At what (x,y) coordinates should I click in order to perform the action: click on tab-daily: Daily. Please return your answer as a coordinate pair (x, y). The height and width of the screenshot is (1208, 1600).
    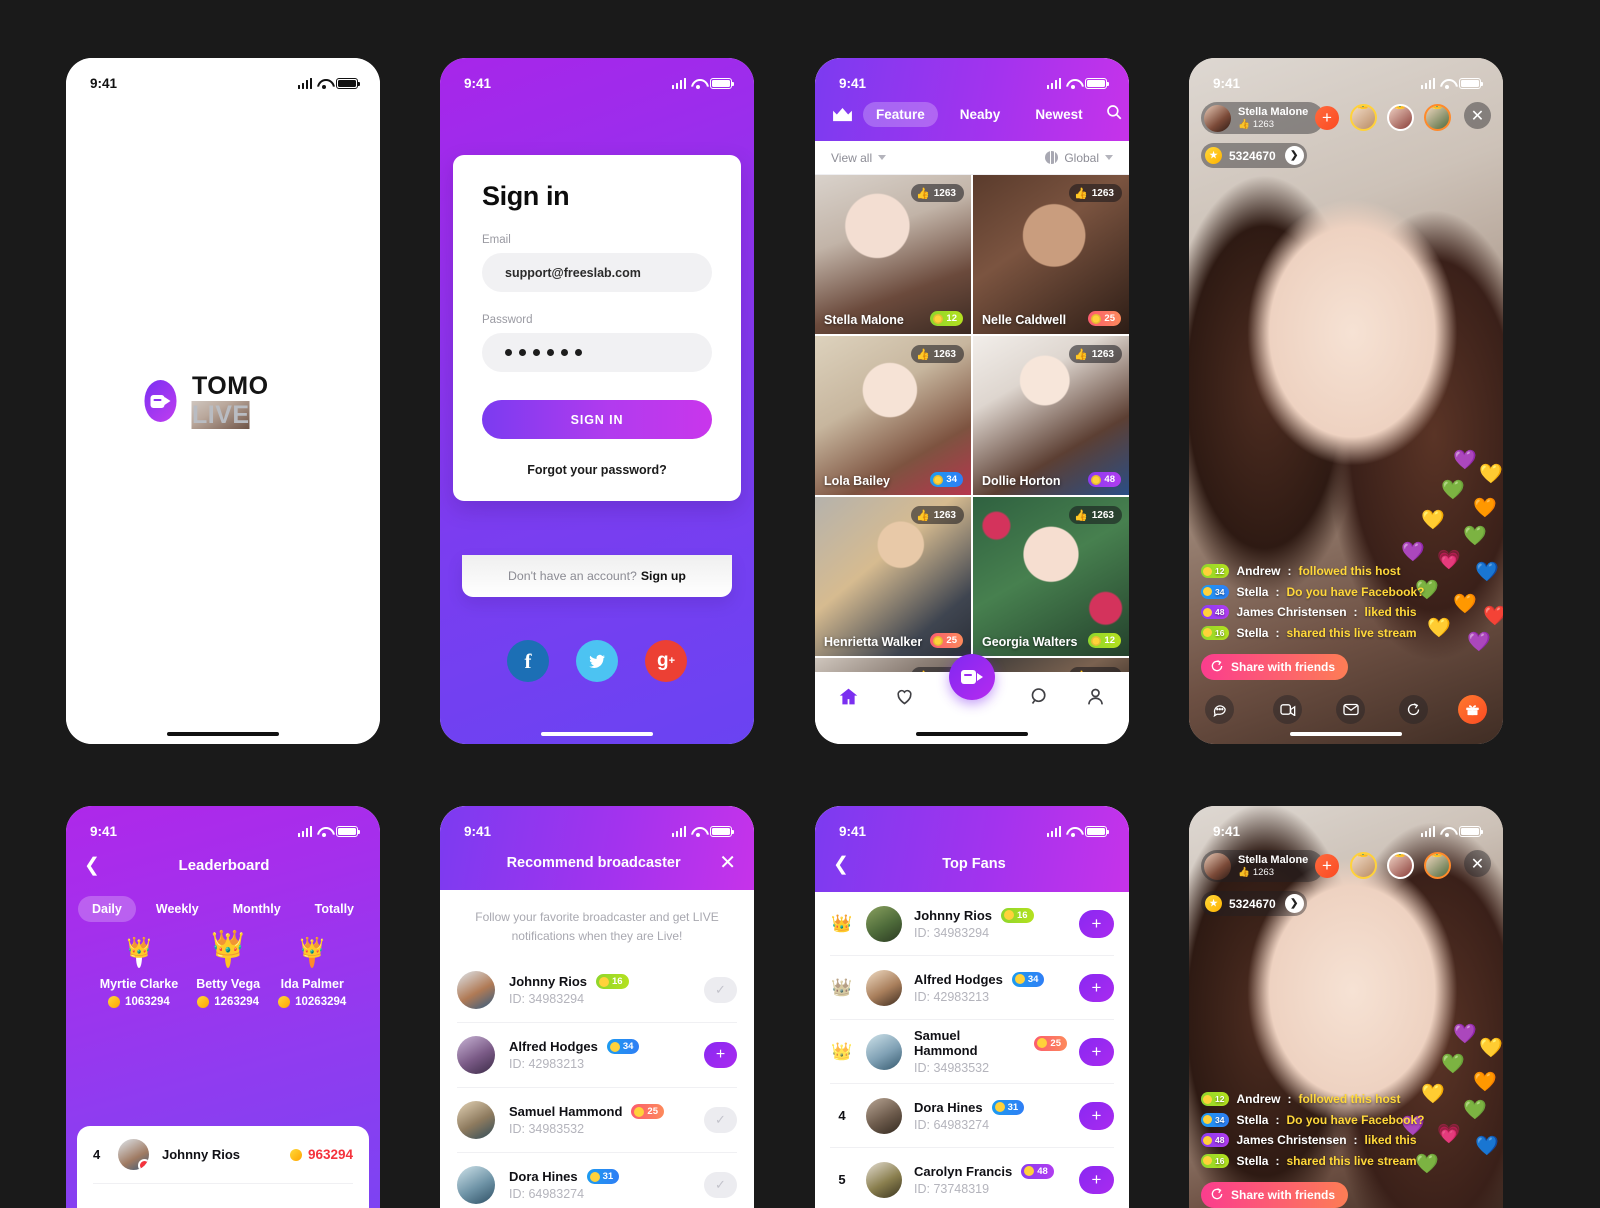
    Looking at the image, I should click on (106, 909).